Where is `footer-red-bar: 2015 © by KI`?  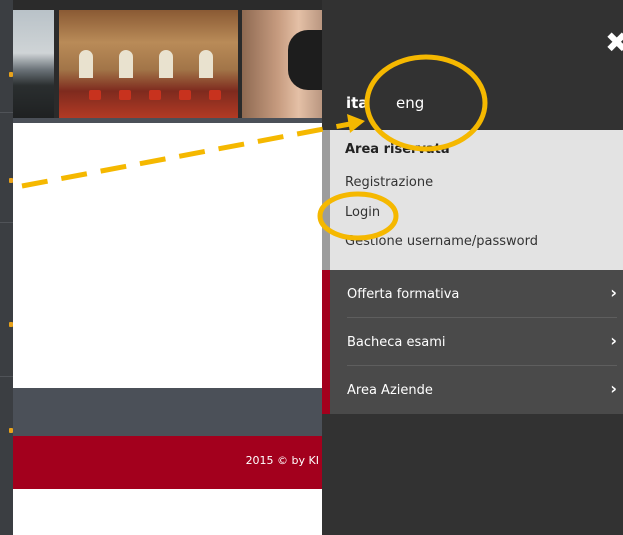
footer-red-bar: 2015 © by KI is located at coordinates (168, 462).